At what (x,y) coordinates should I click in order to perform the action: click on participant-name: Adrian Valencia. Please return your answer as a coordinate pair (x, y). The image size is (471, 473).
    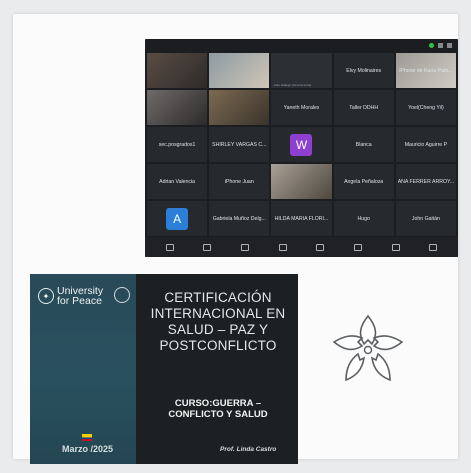
    Looking at the image, I should click on (177, 181).